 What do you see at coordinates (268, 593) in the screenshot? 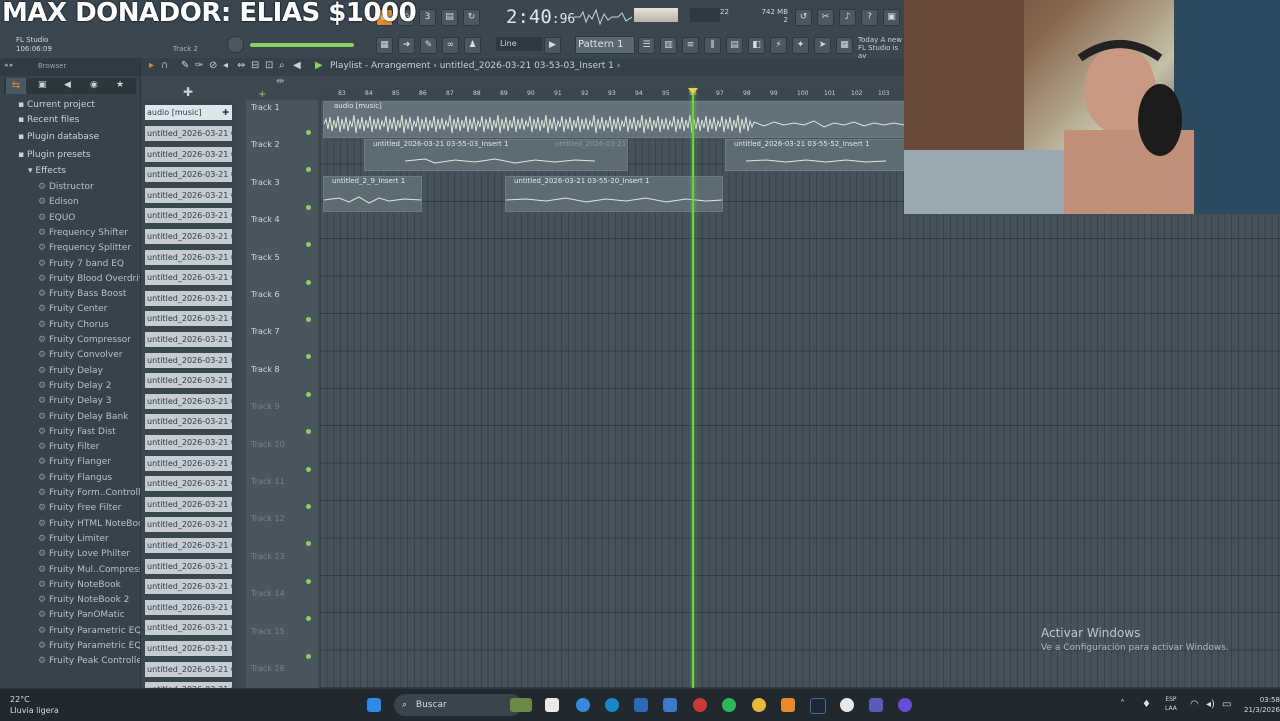
I see `track-label: Track 14` at bounding box center [268, 593].